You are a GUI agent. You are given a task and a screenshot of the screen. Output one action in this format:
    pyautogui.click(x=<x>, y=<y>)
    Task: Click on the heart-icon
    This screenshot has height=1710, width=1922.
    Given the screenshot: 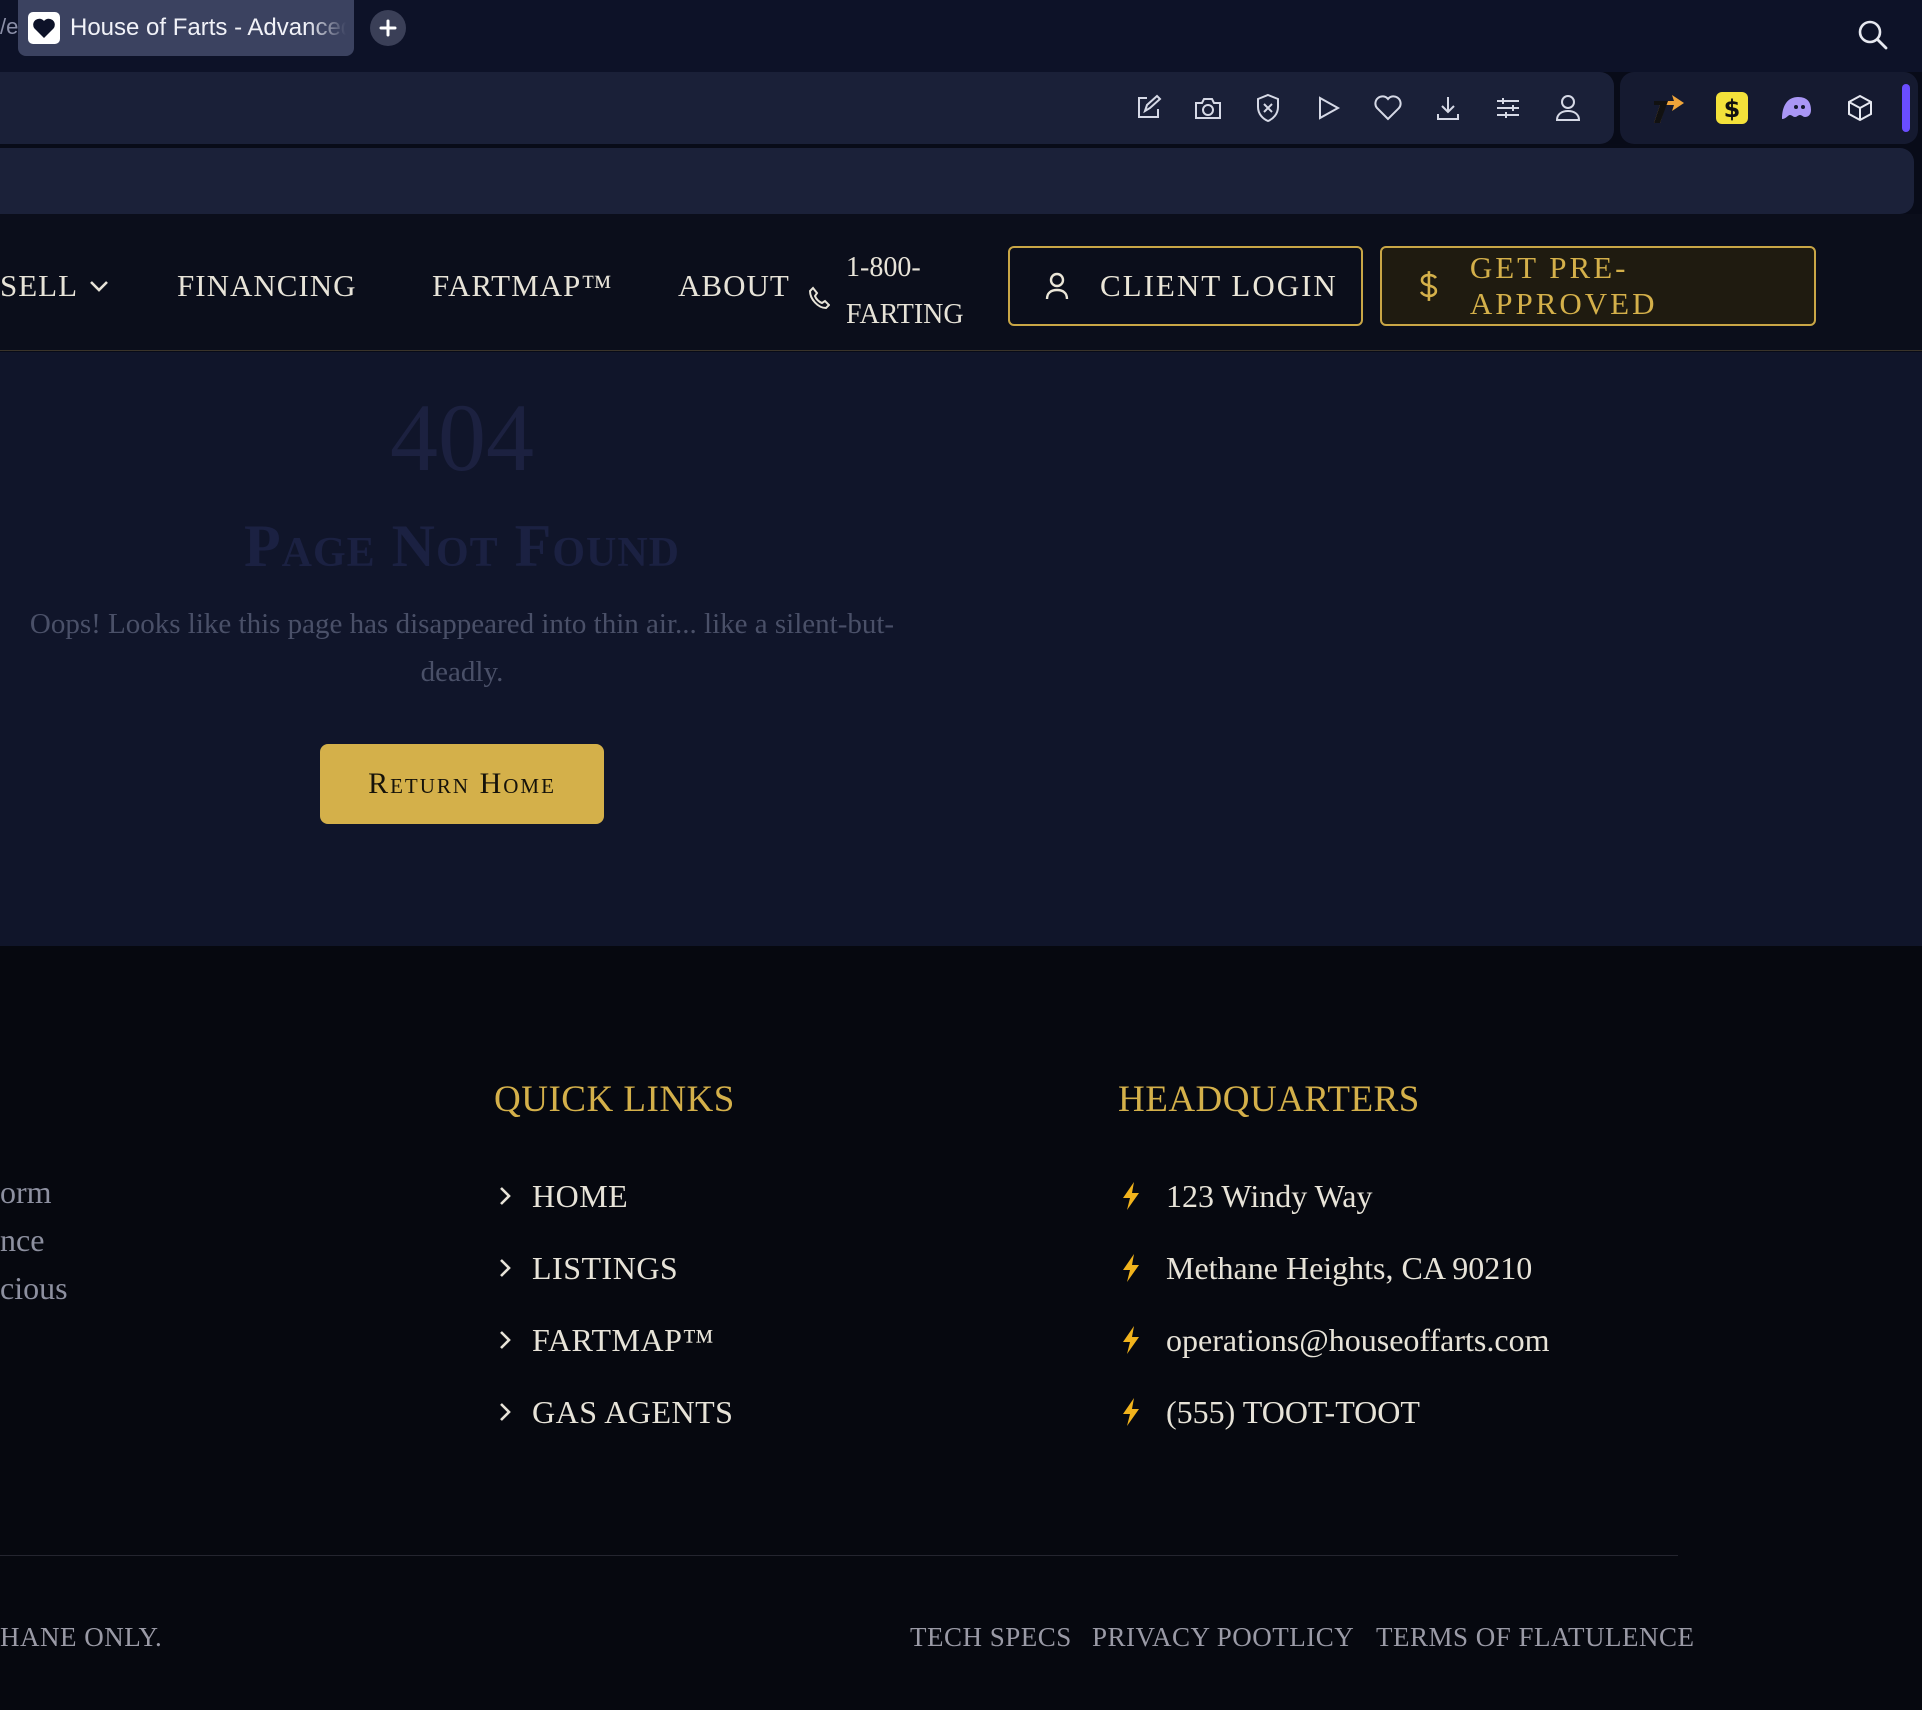 What is the action you would take?
    pyautogui.click(x=1388, y=108)
    